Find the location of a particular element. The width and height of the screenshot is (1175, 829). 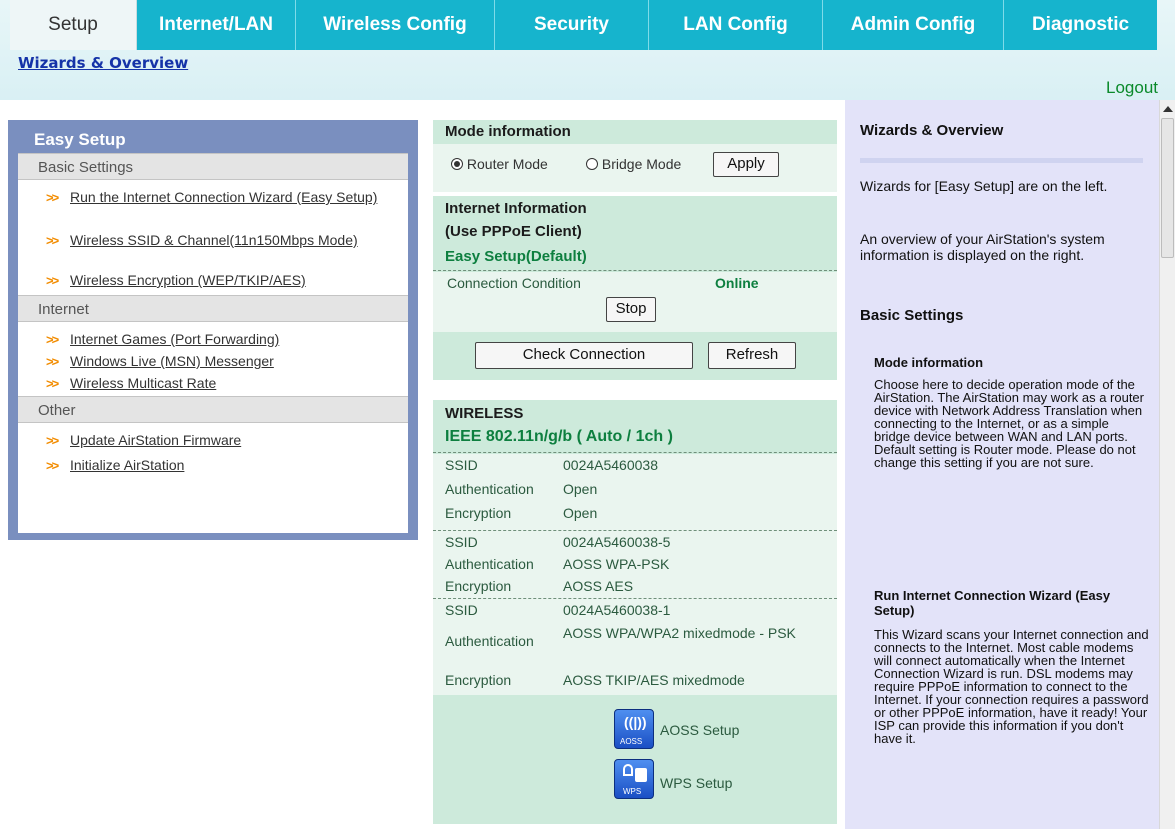

link-multicast-rate: >> Wireless Multicast Rate is located at coordinates (213, 385).